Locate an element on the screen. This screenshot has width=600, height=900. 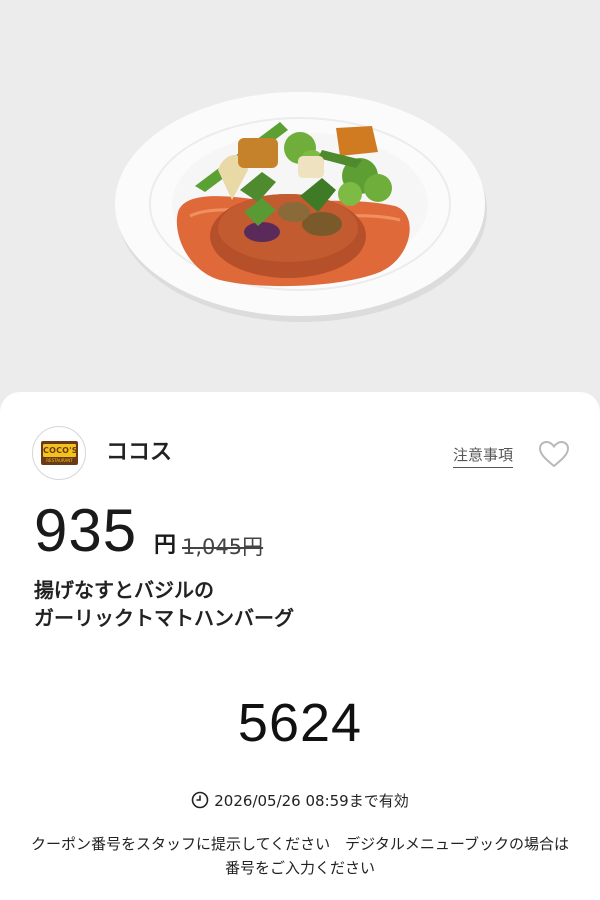
logo-subtext: RESTAURANT is located at coordinates (59, 460).